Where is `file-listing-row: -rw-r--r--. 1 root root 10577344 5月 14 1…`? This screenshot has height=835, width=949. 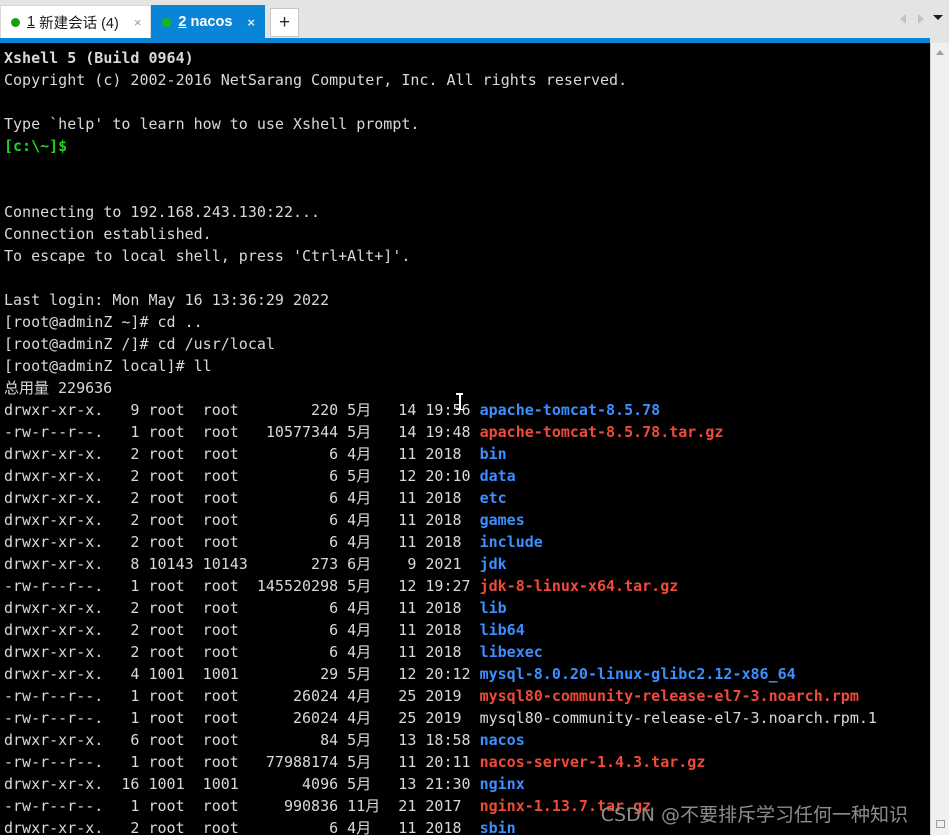 file-listing-row: -rw-r--r--. 1 root root 10577344 5月 14 1… is located at coordinates (467, 432).